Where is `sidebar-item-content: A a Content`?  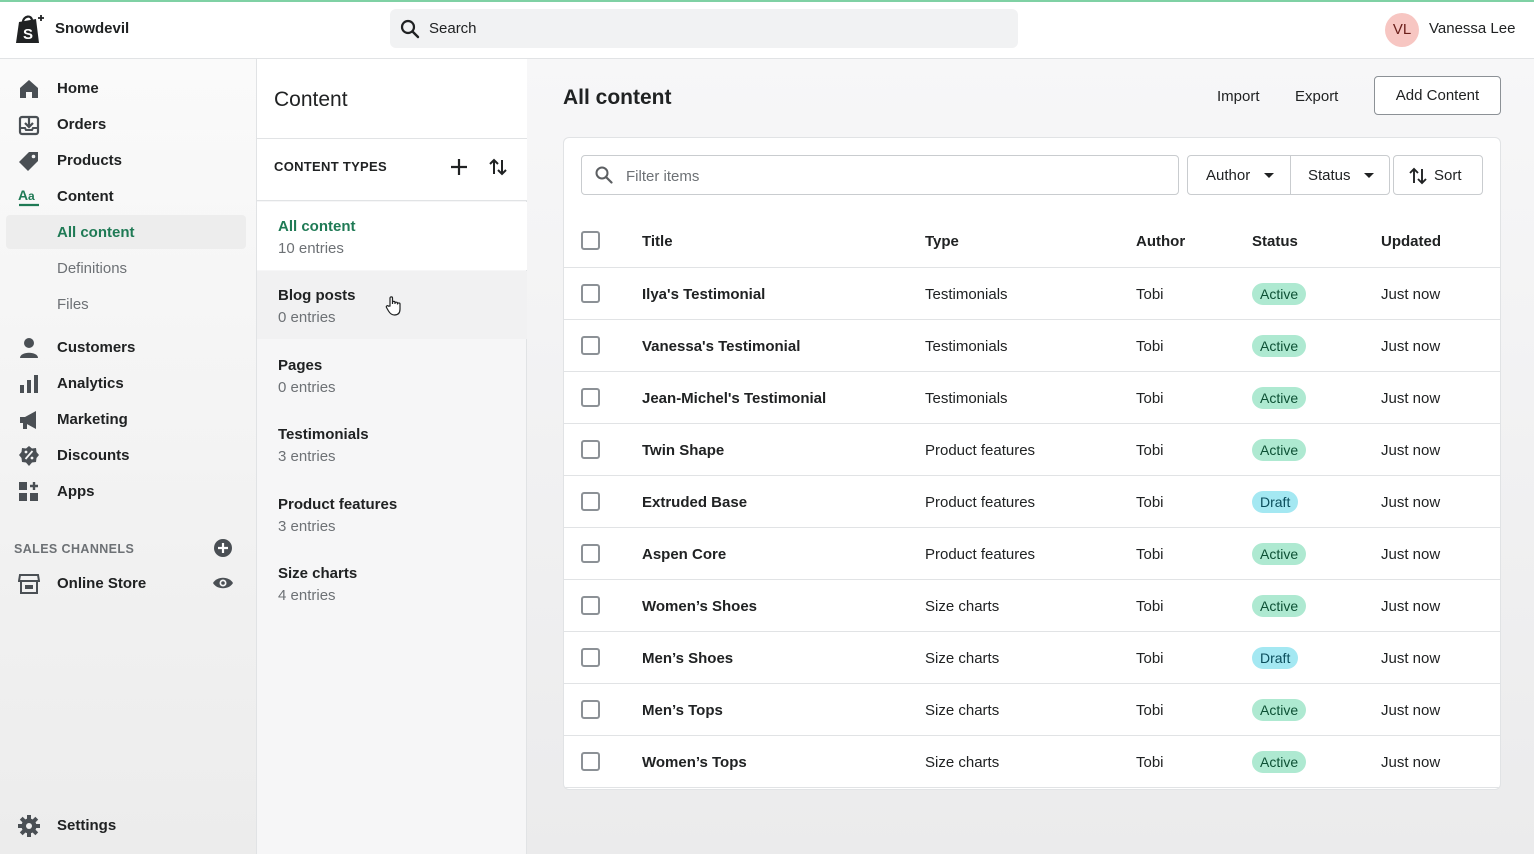
sidebar-item-content: A a Content is located at coordinates (123, 197).